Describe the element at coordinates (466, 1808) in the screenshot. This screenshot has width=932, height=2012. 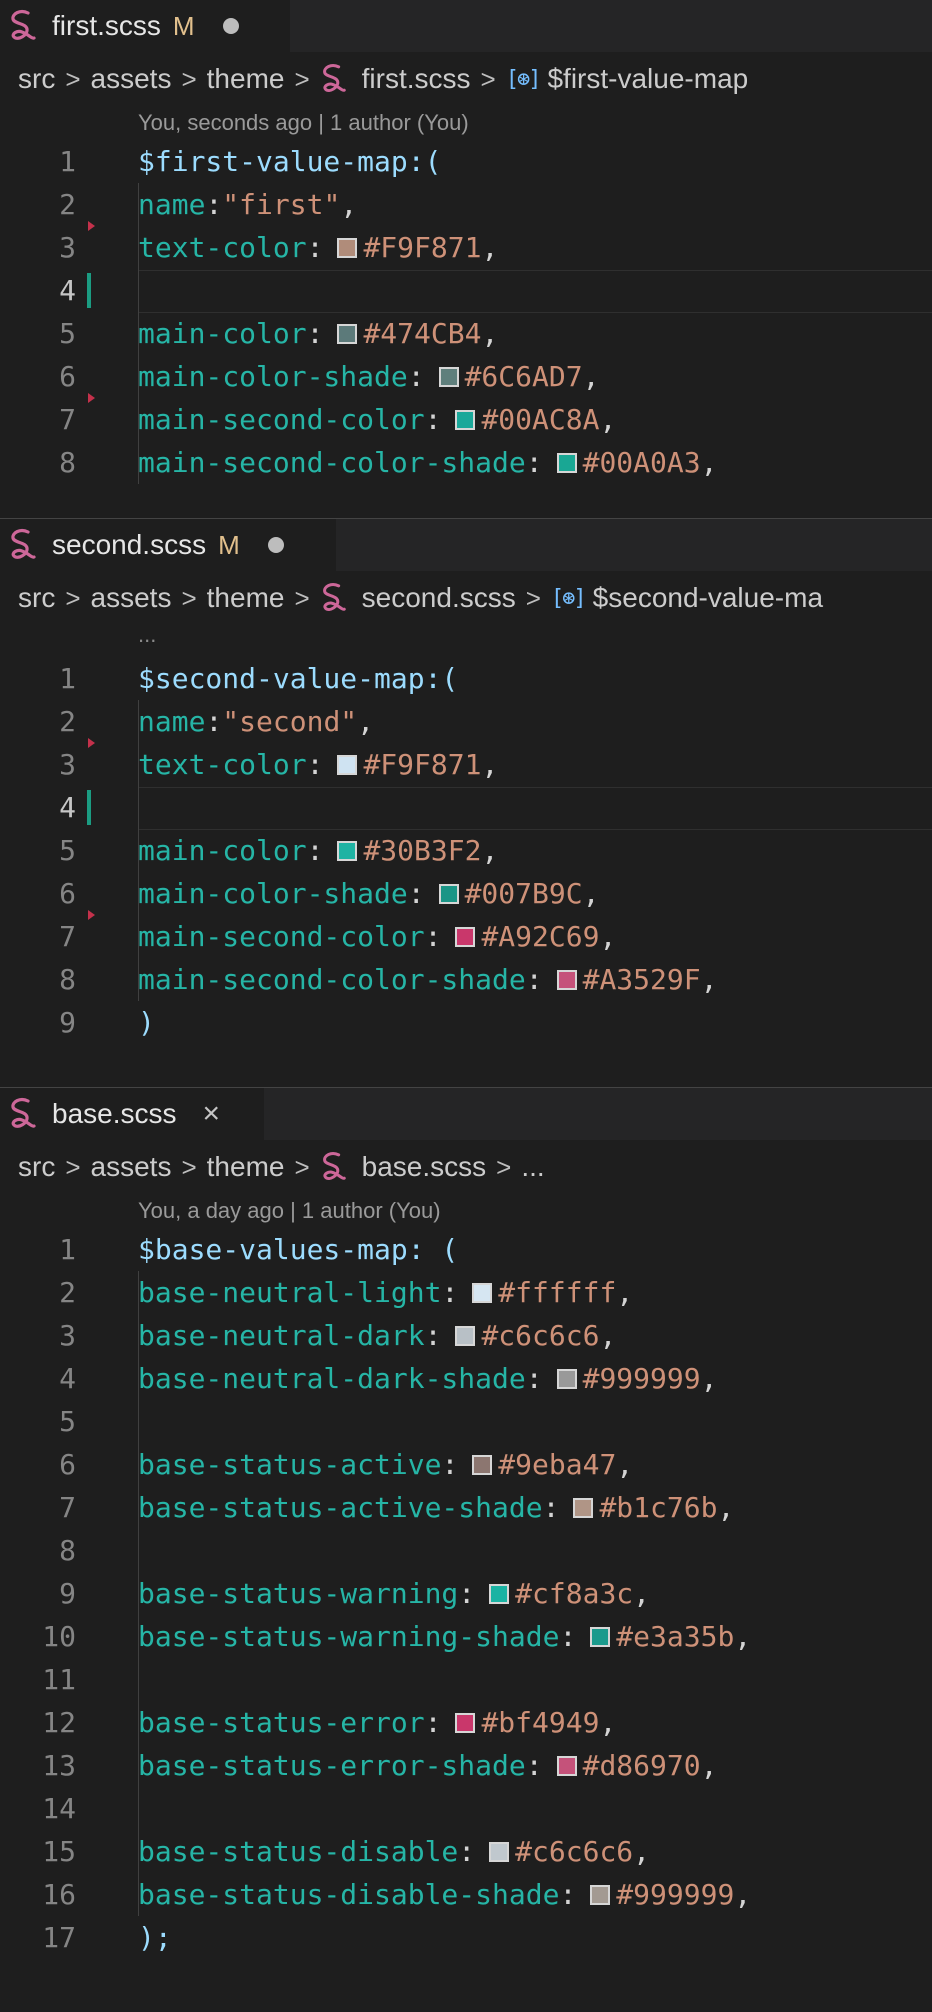
I see `code-line: 14` at that location.